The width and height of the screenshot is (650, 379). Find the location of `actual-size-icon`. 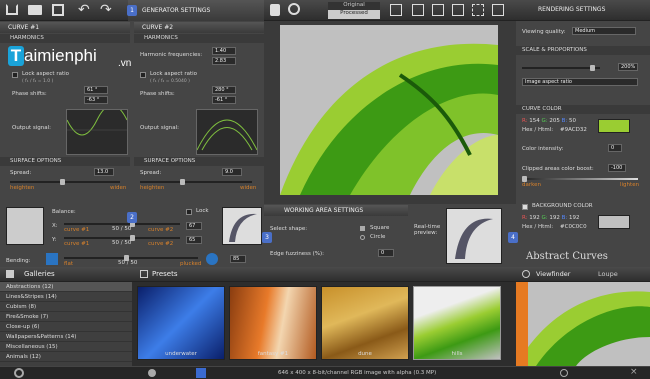

actual-size-icon is located at coordinates (458, 10).